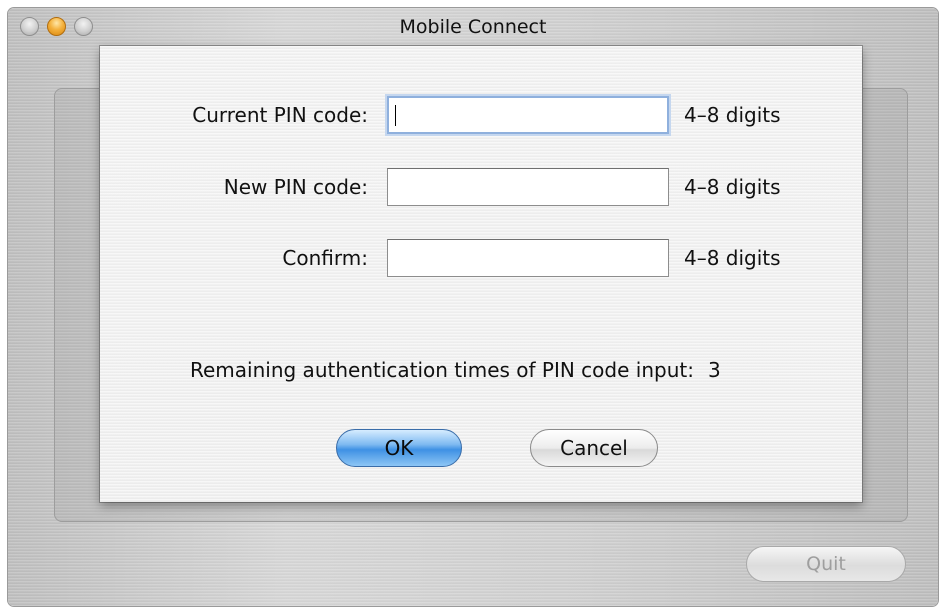 Image resolution: width=944 pixels, height=611 pixels. What do you see at coordinates (714, 370) in the screenshot?
I see `remaining-attempts-count: 3` at bounding box center [714, 370].